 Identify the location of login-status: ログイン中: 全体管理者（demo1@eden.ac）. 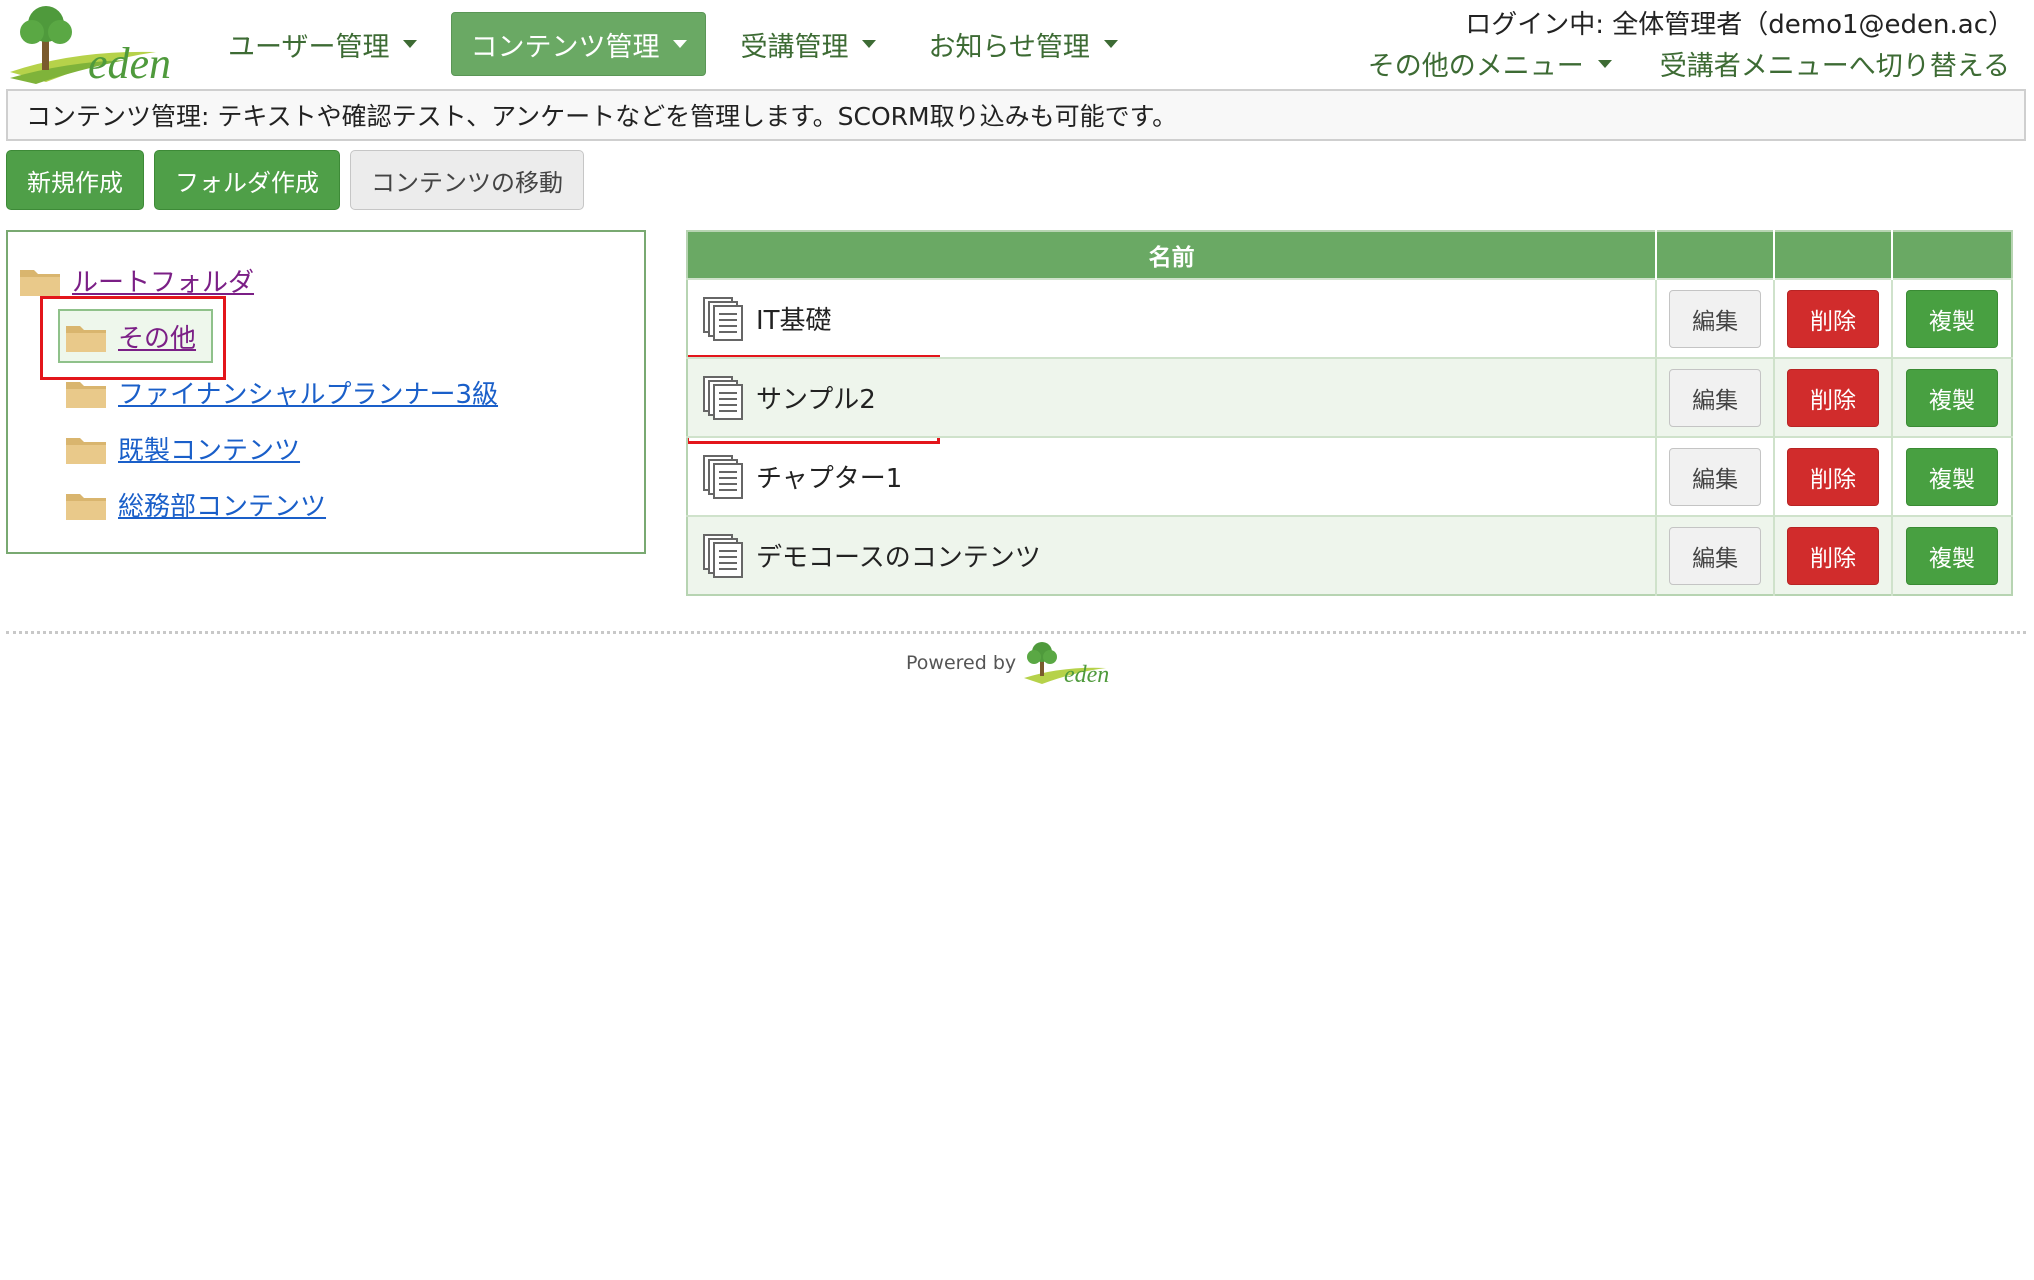
(1739, 25).